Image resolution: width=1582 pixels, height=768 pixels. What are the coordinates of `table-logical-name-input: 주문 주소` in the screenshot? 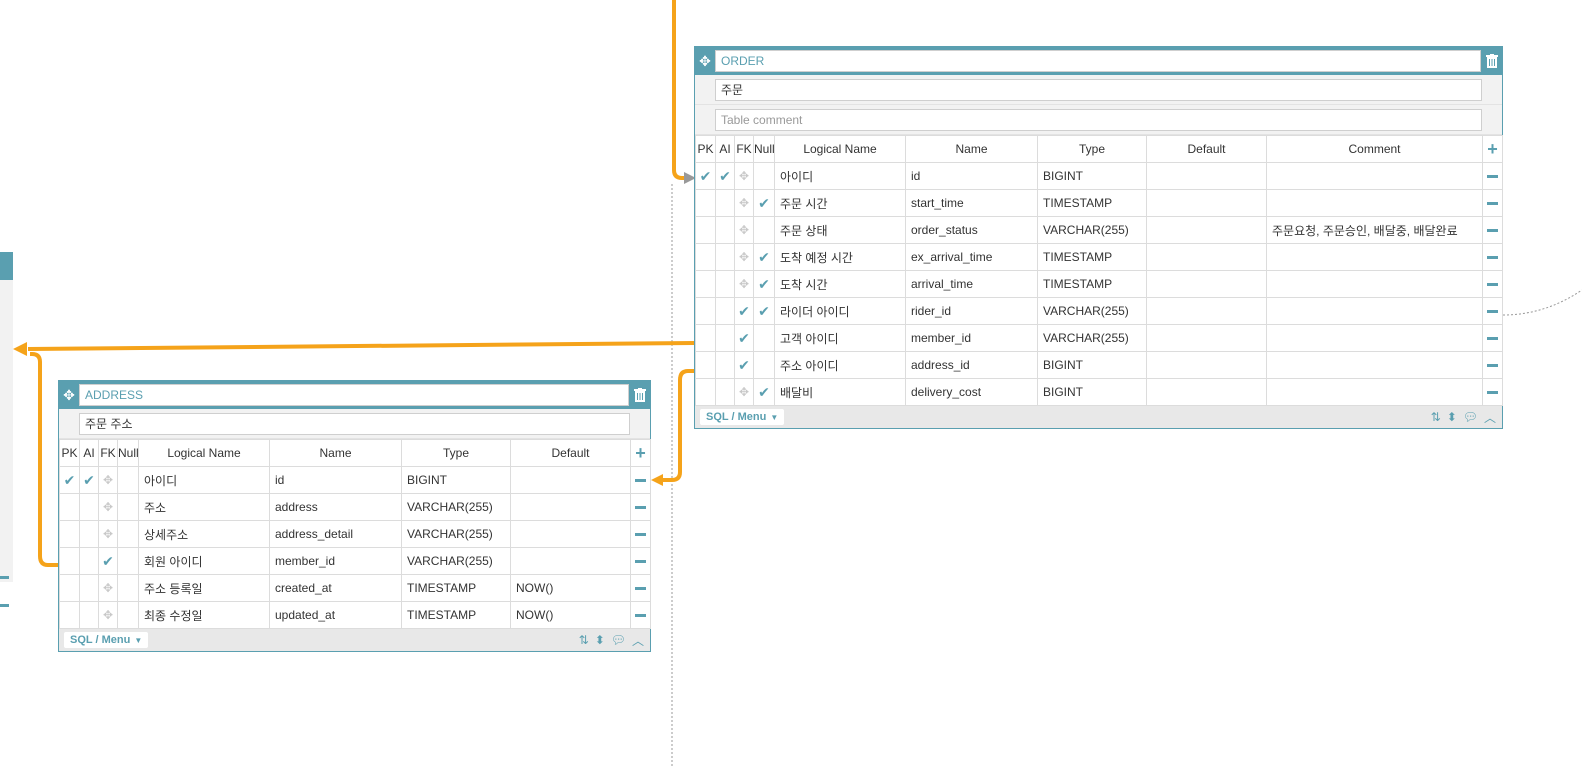 It's located at (354, 424).